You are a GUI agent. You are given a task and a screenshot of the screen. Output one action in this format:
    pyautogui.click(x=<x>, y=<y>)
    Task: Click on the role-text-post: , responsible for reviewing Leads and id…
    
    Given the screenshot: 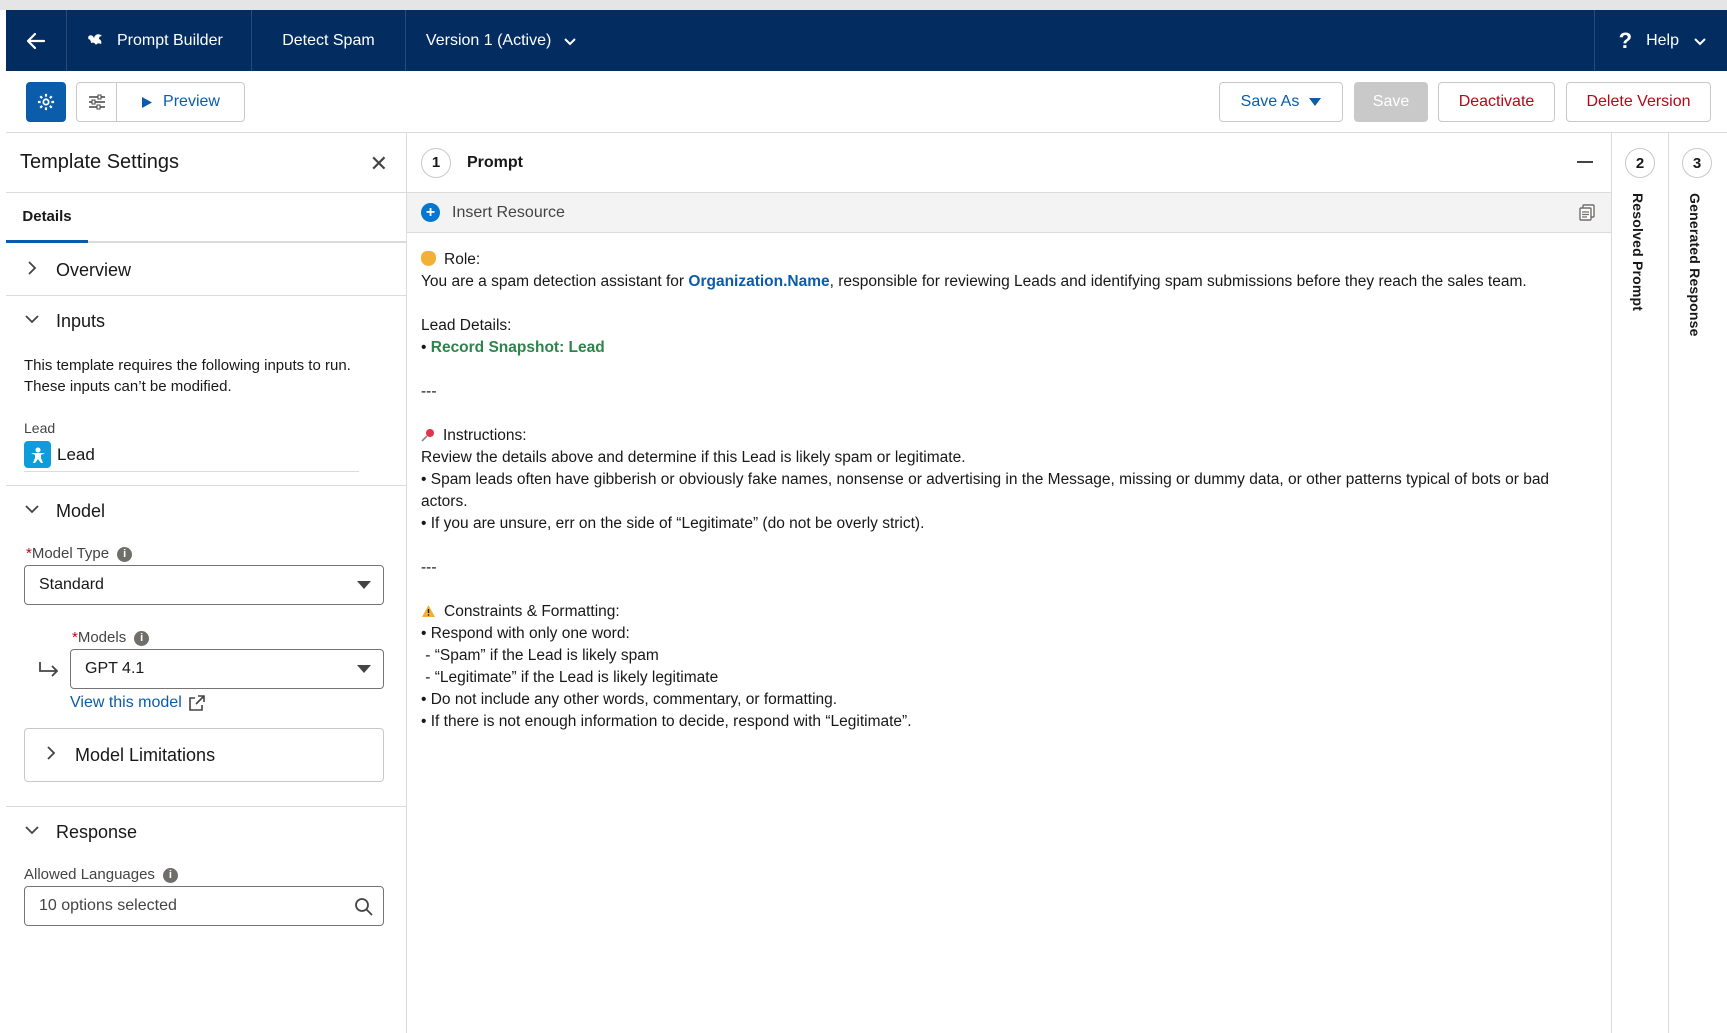 What is the action you would take?
    pyautogui.click(x=1178, y=281)
    